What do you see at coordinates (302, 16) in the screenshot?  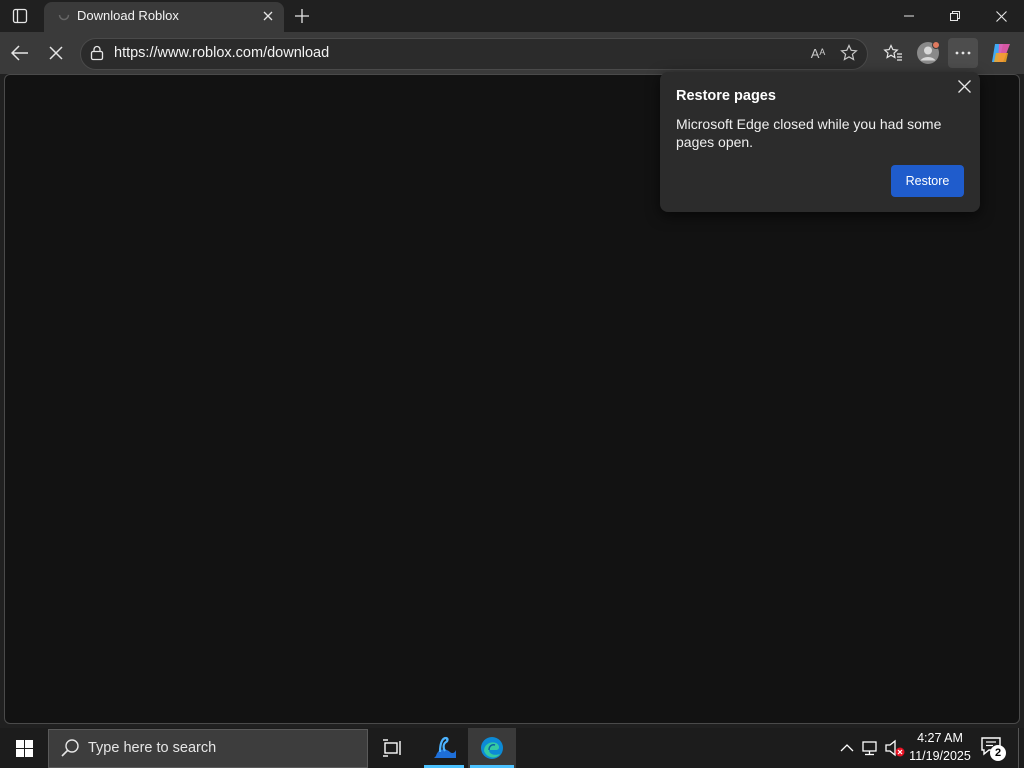 I see `new-tab-icon` at bounding box center [302, 16].